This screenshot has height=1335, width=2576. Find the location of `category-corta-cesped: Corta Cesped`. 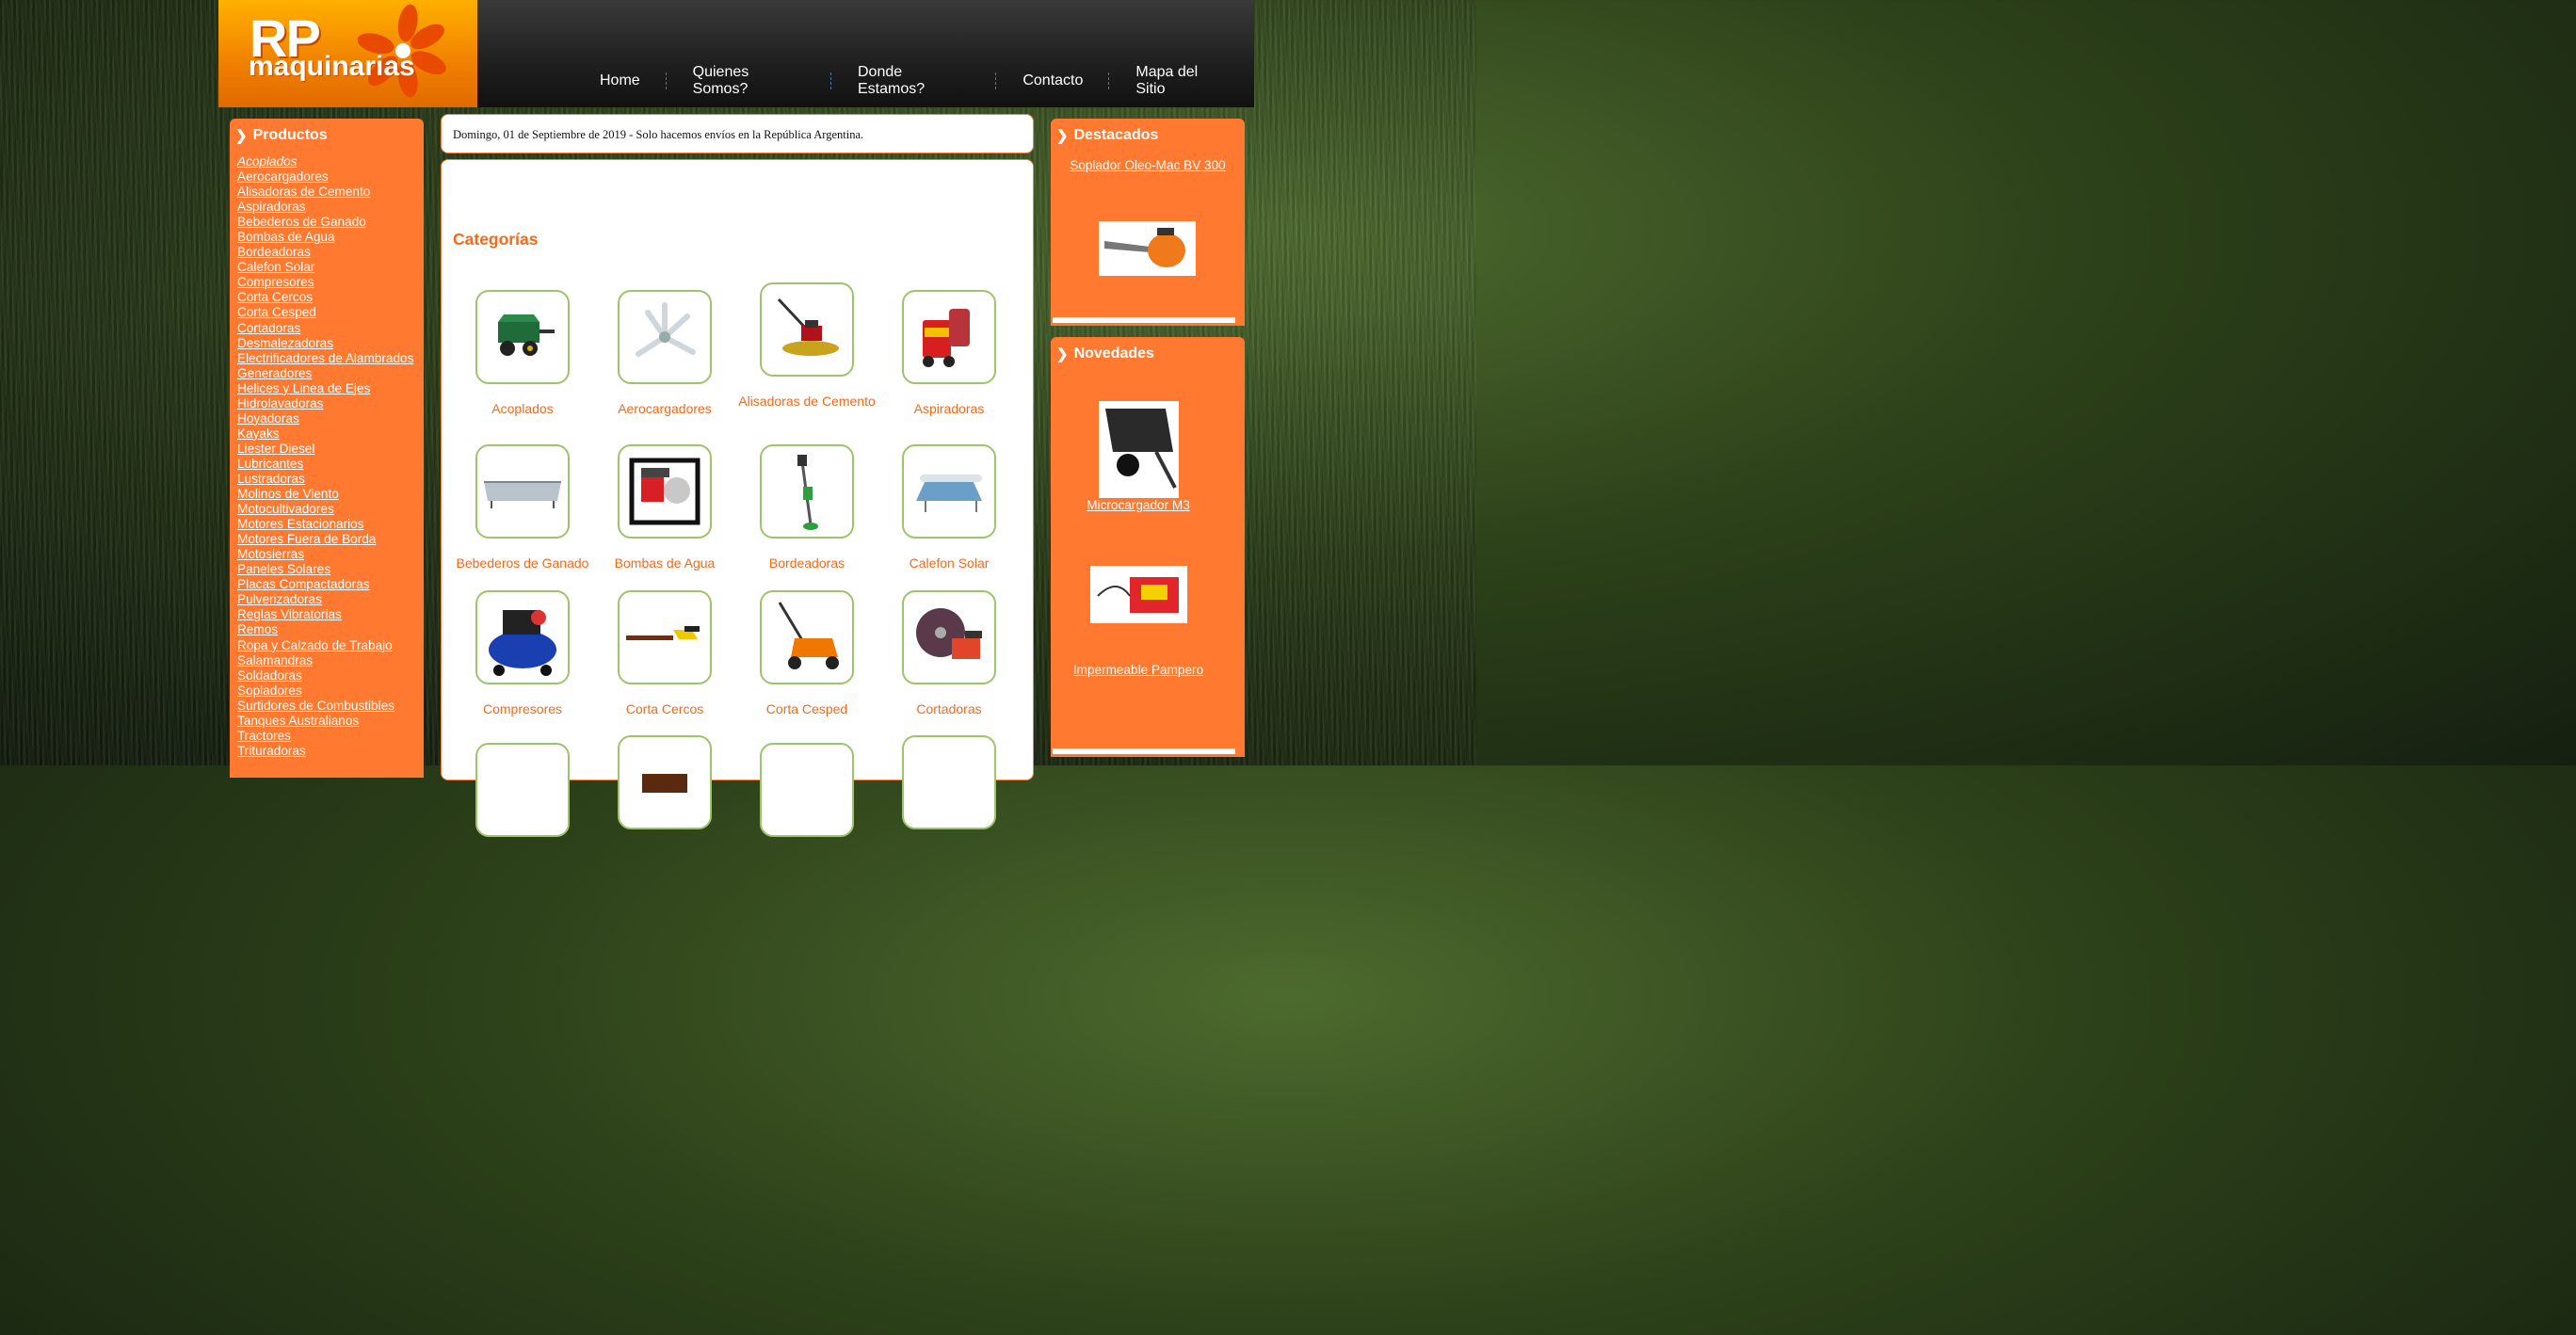

category-corta-cesped: Corta Cesped is located at coordinates (806, 653).